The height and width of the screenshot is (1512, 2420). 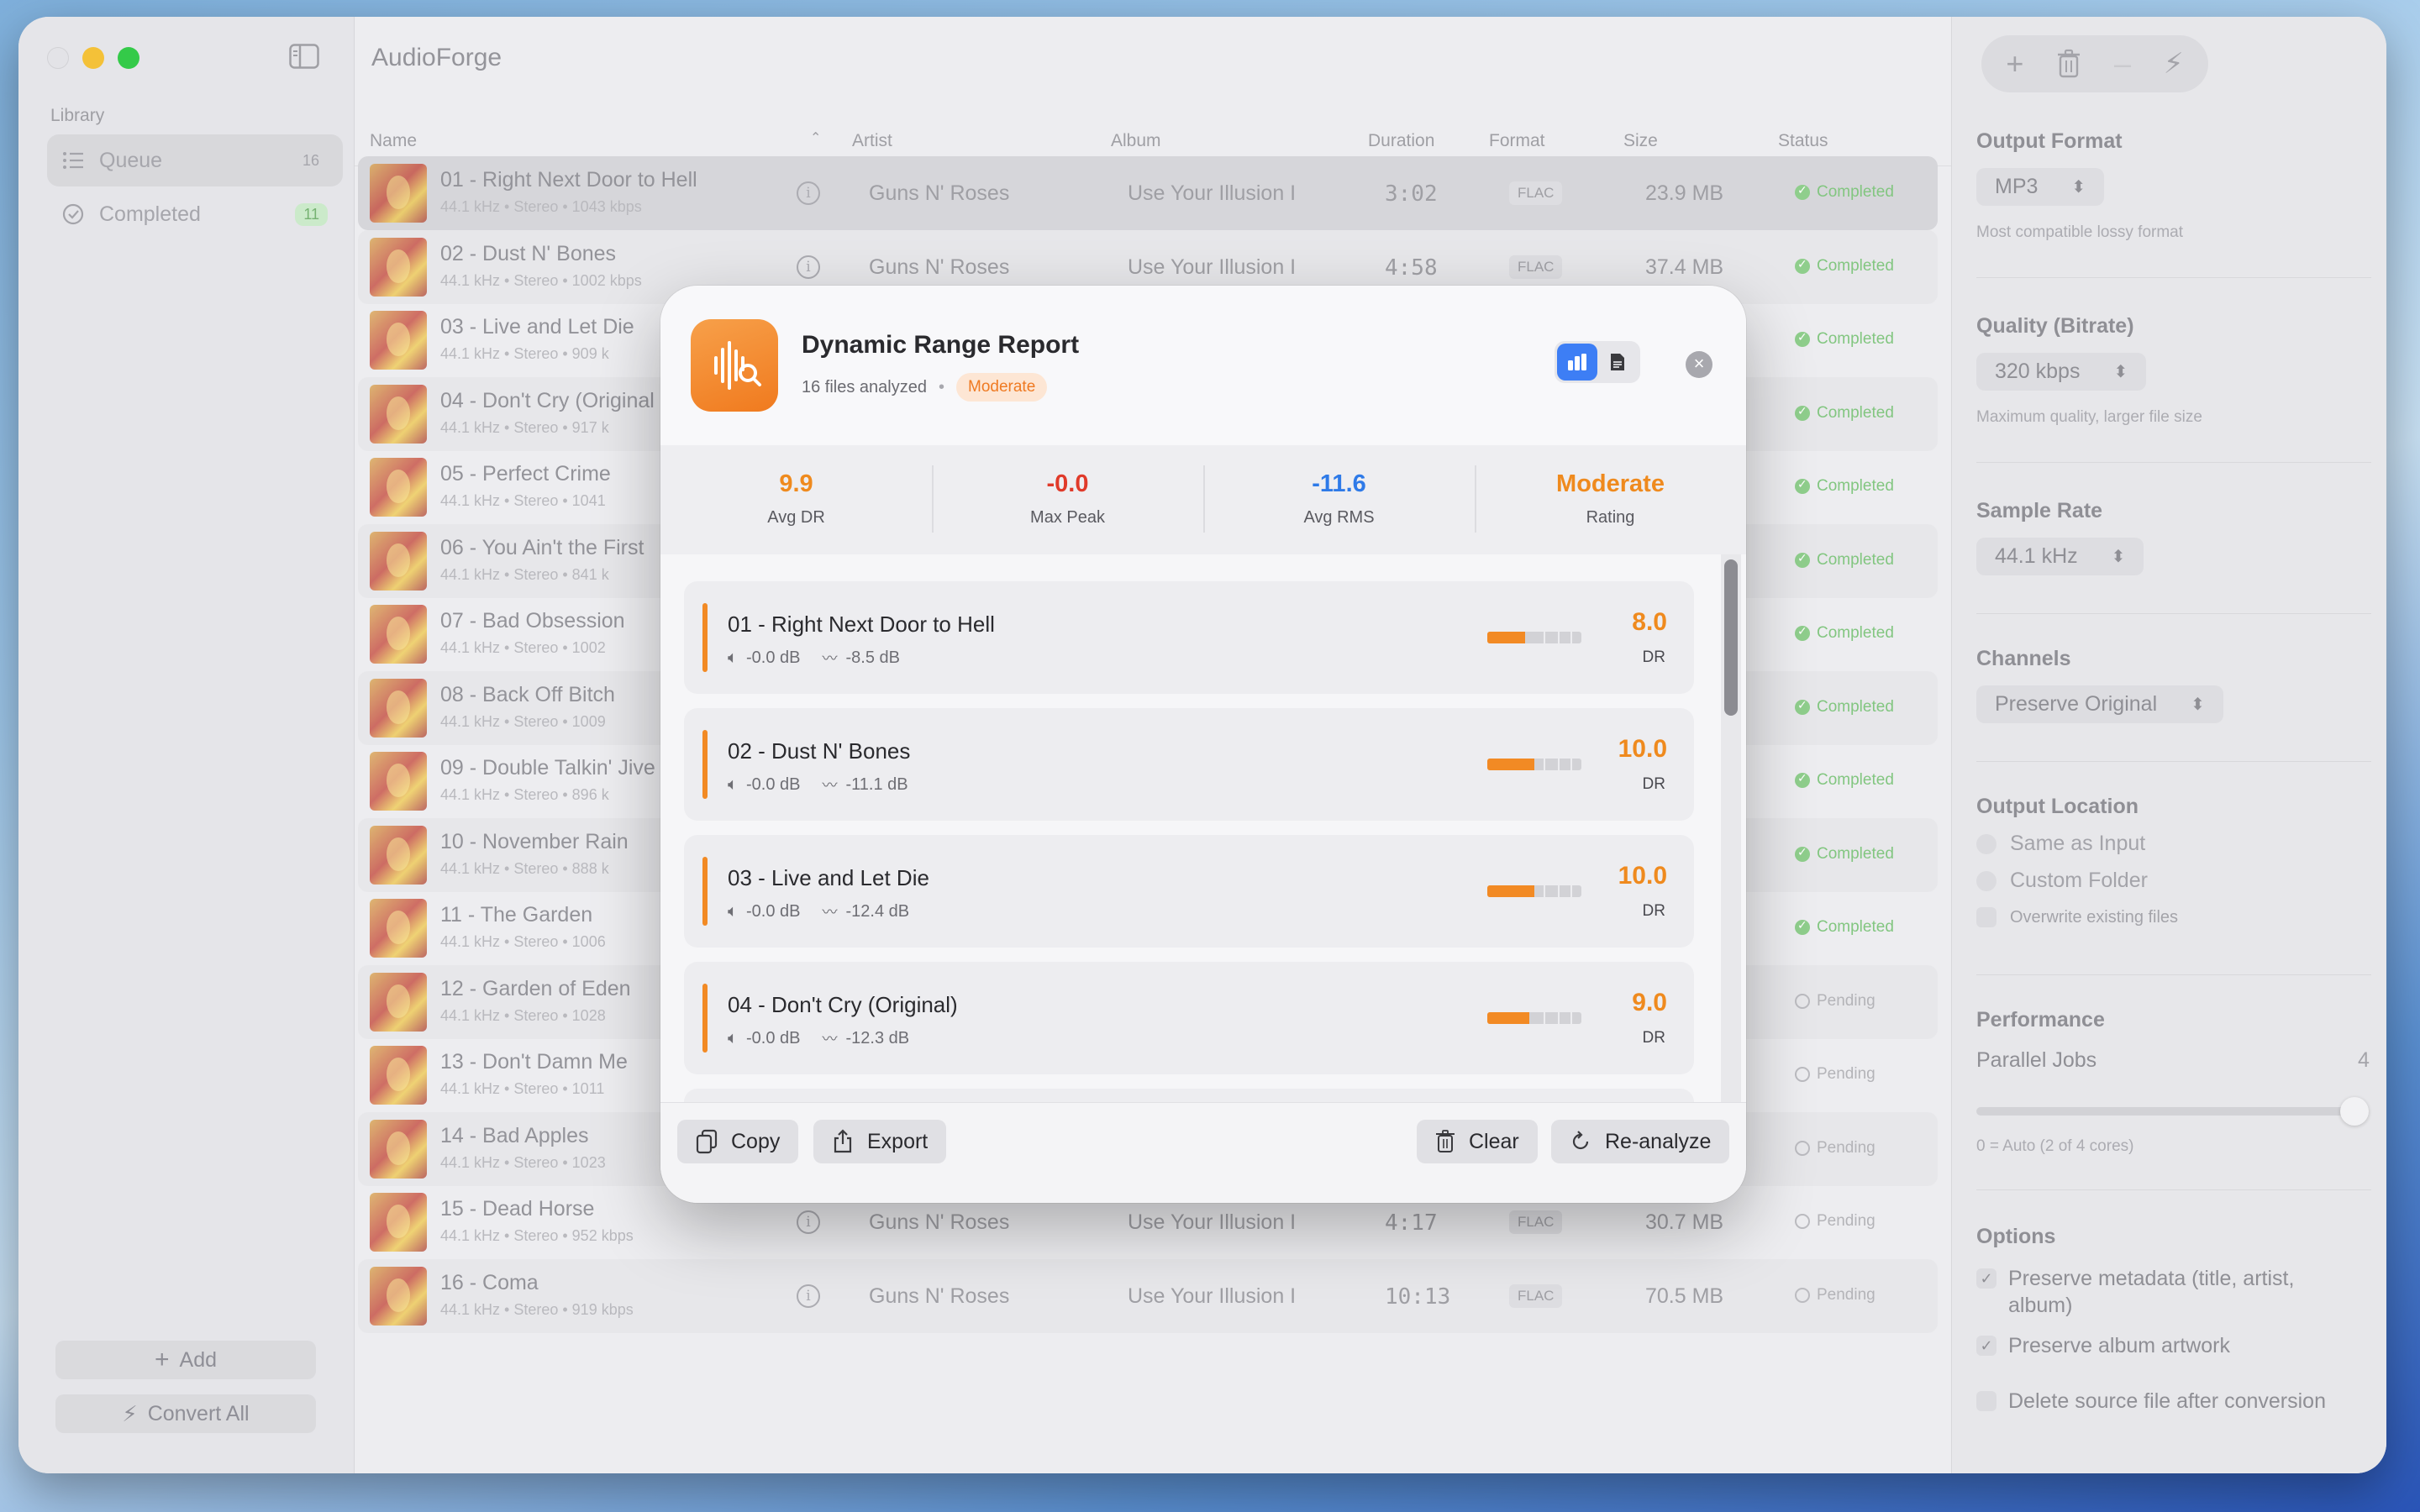 What do you see at coordinates (828, 877) in the screenshot?
I see `track-title: 03 - Live and Let Die` at bounding box center [828, 877].